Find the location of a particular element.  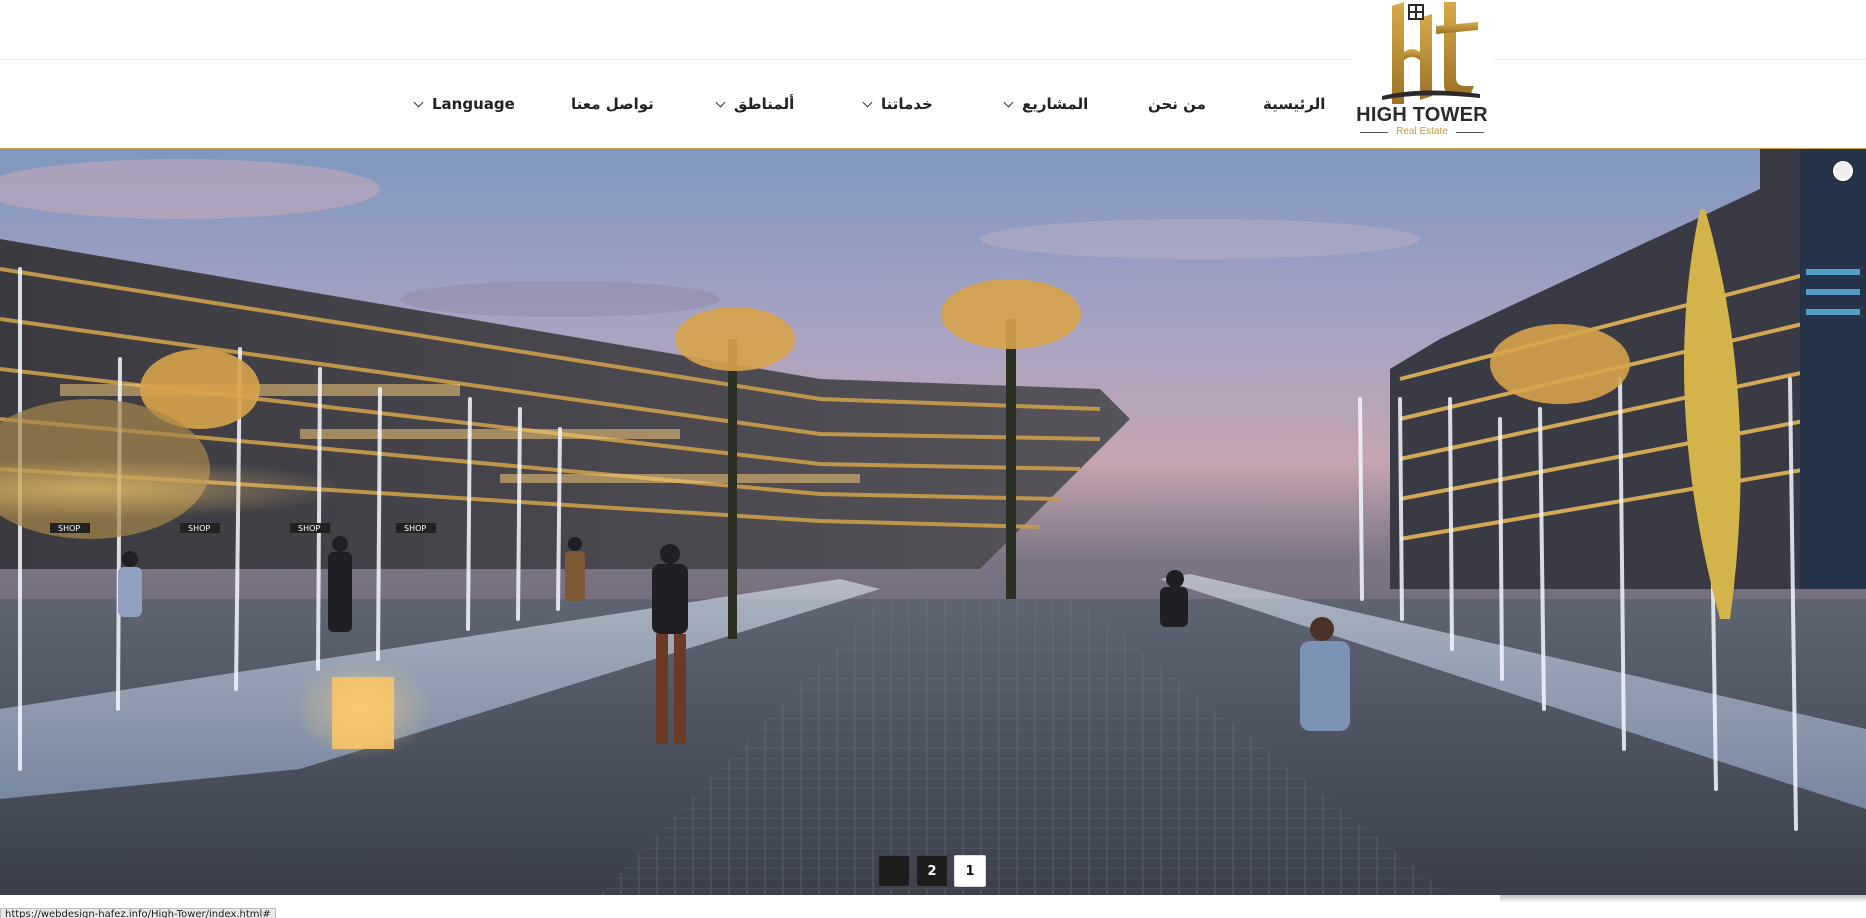

nav-item-services: خدماتنا is located at coordinates (897, 104).